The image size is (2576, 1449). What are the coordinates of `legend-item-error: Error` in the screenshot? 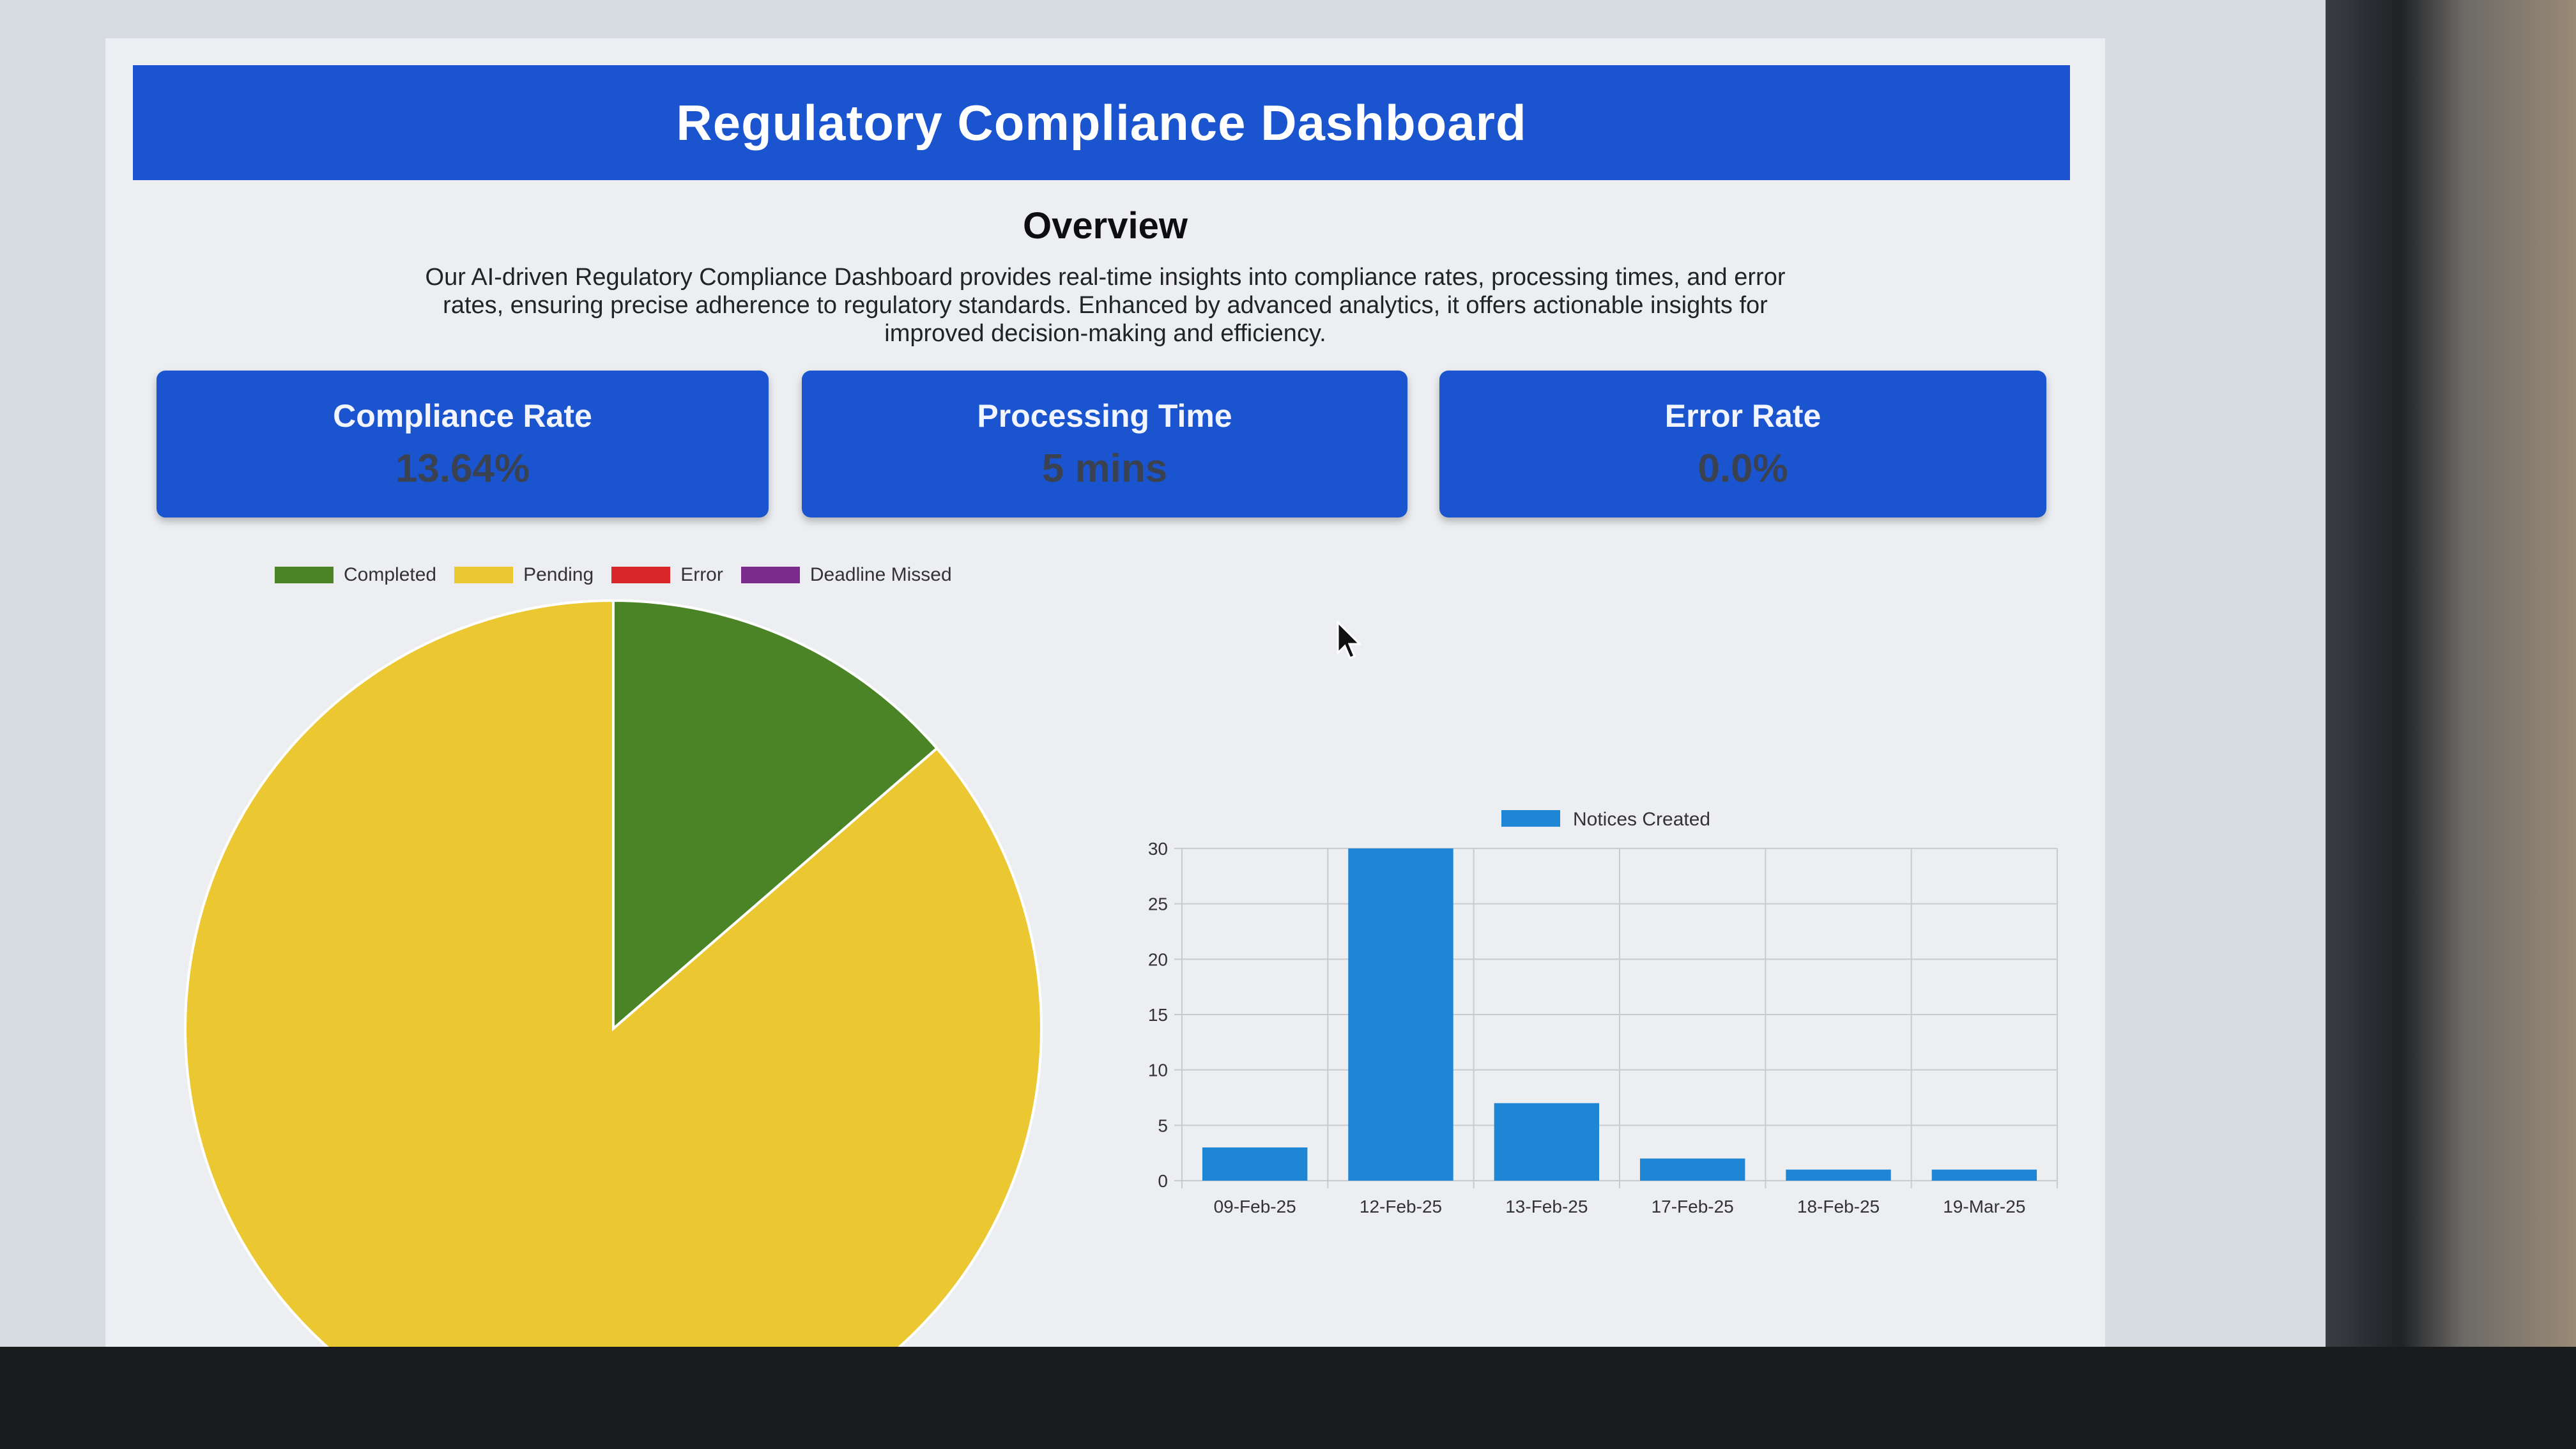 It's located at (667, 575).